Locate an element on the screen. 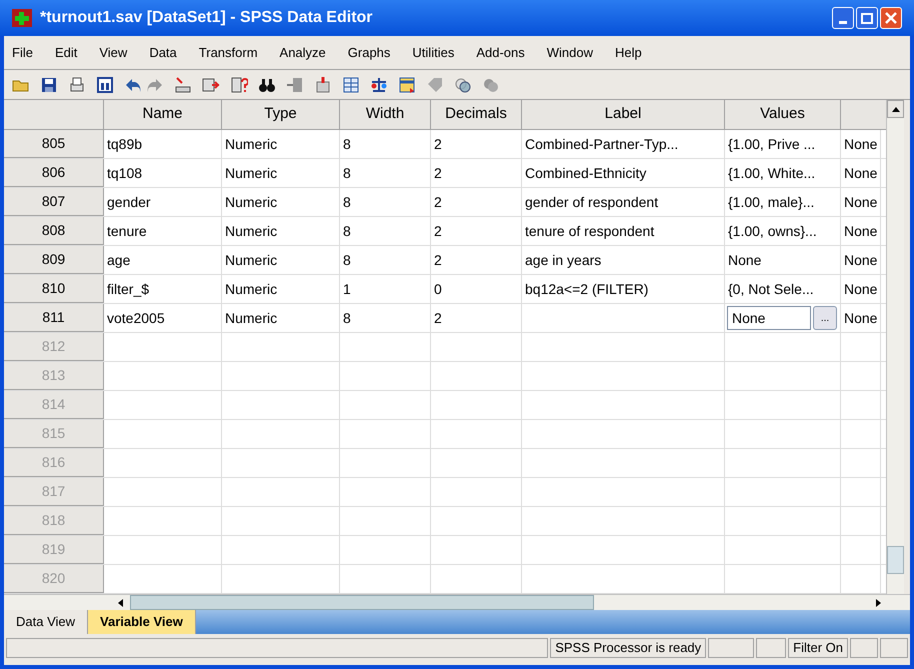 The width and height of the screenshot is (914, 669). variables-help-icon is located at coordinates (239, 85).